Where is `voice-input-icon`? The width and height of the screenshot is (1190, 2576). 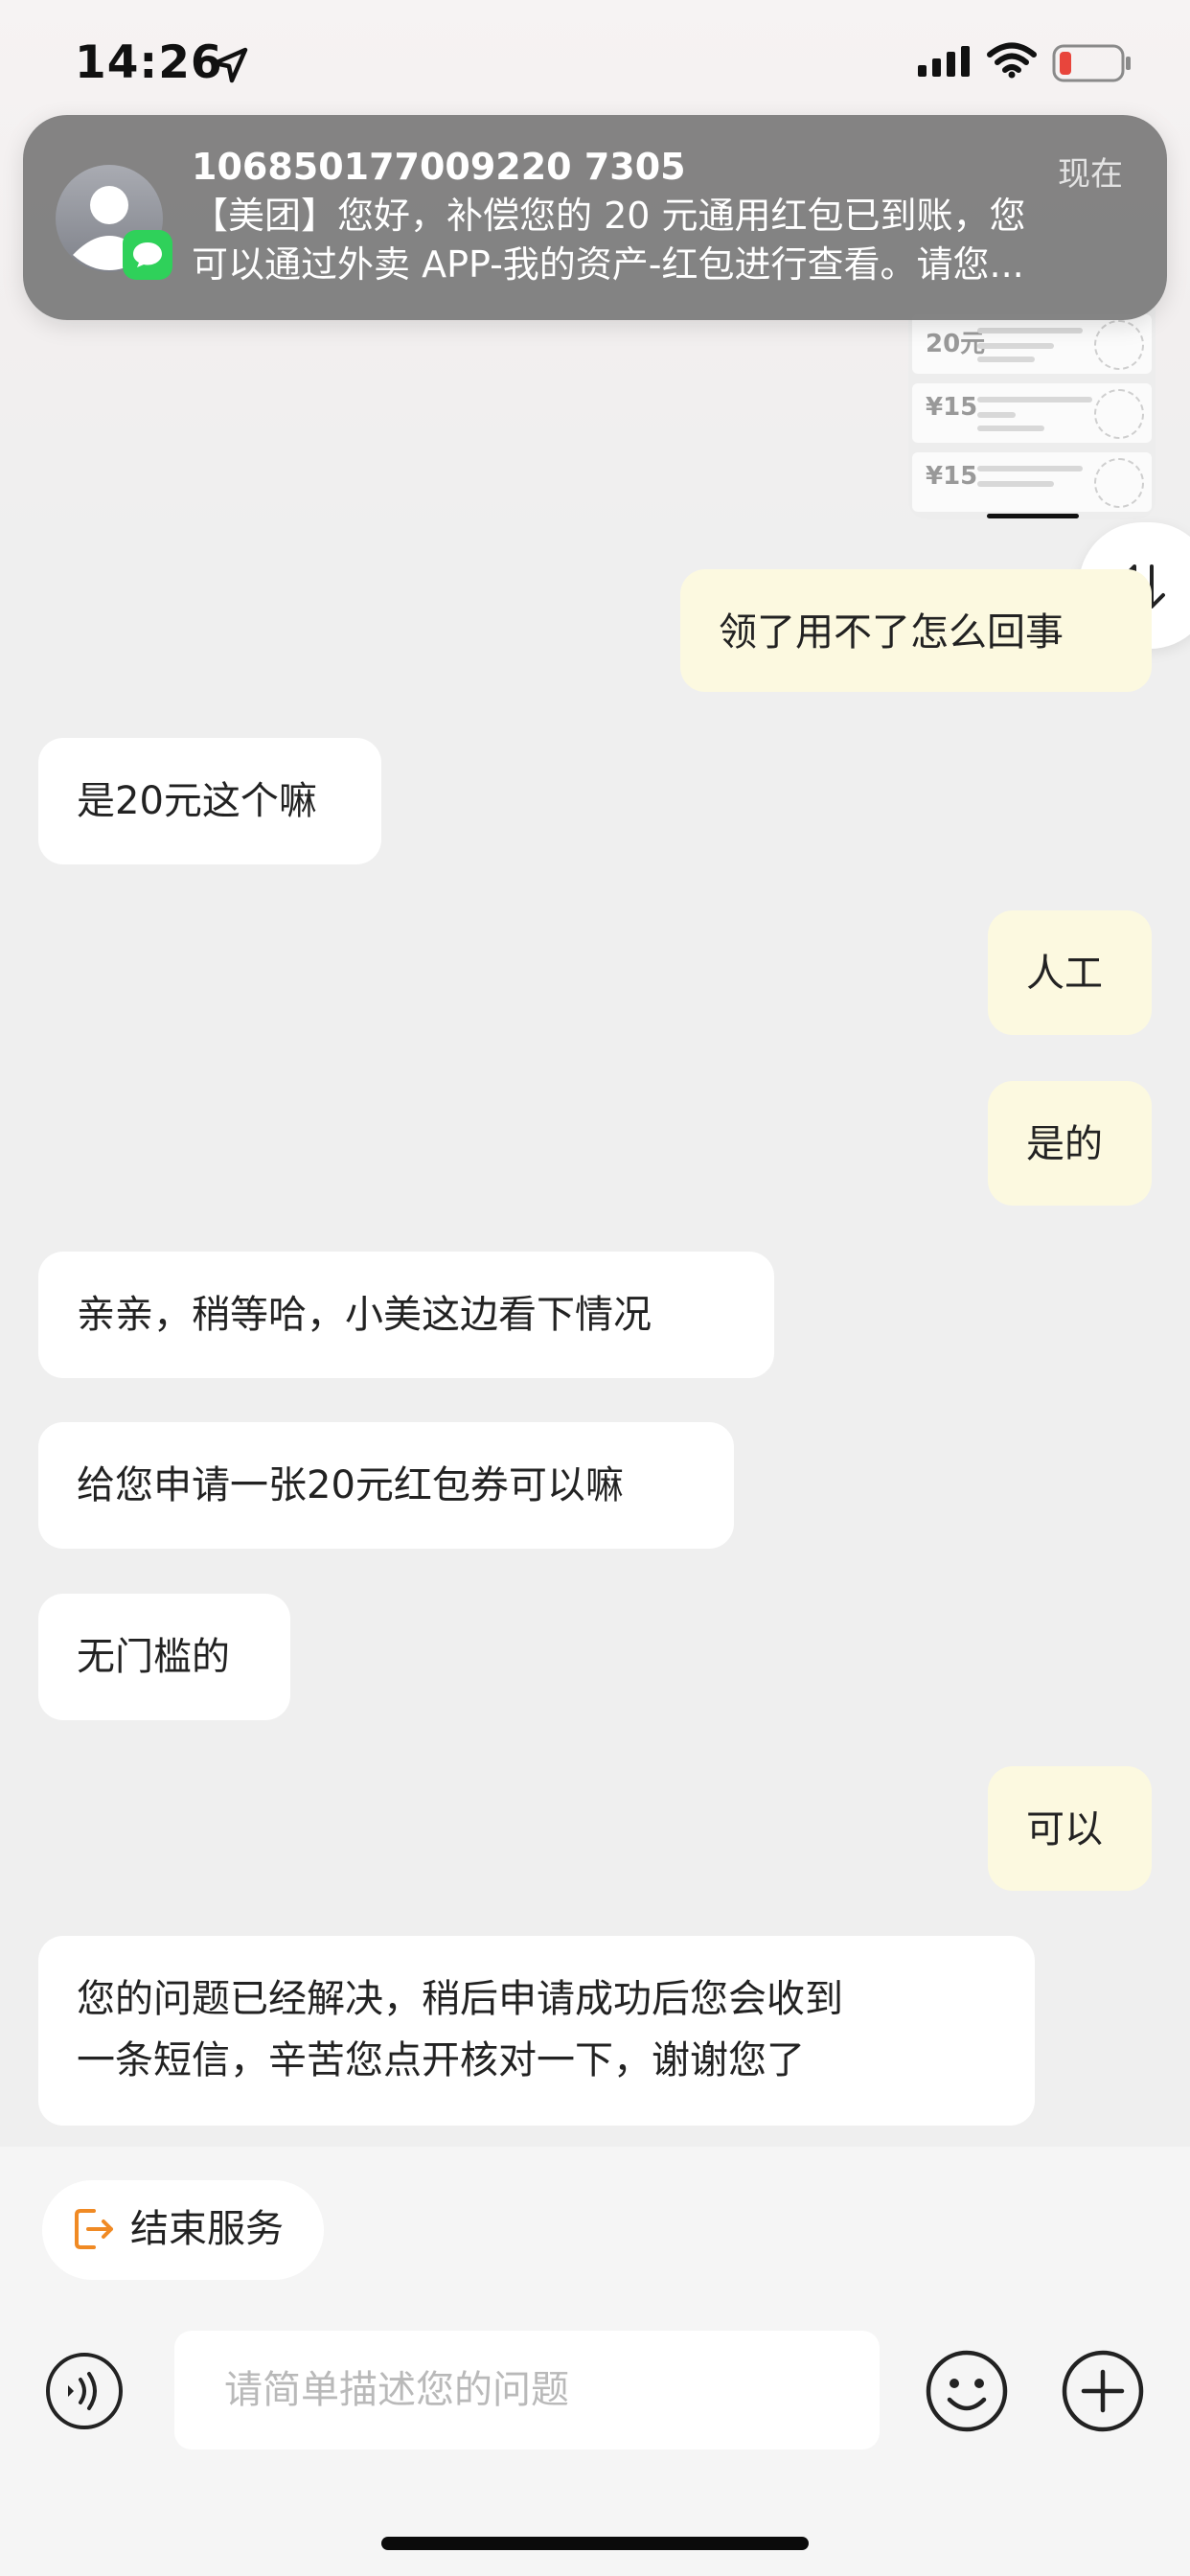 voice-input-icon is located at coordinates (85, 2391).